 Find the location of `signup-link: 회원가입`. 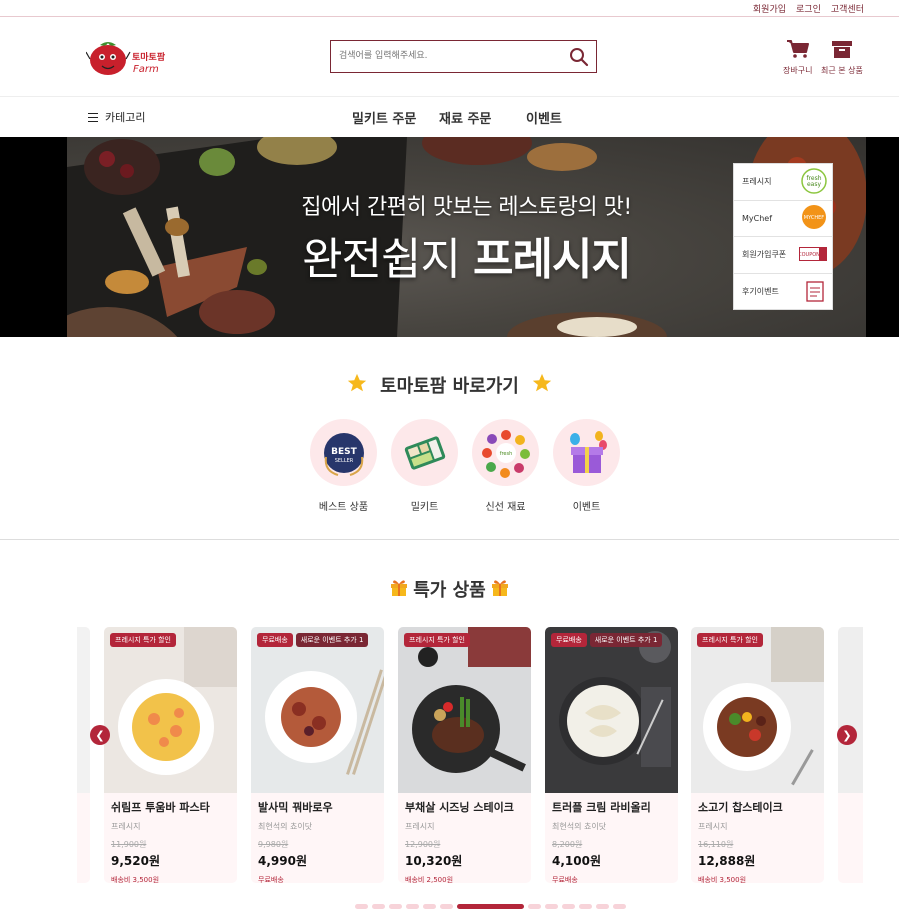

signup-link: 회원가입 is located at coordinates (769, 8).